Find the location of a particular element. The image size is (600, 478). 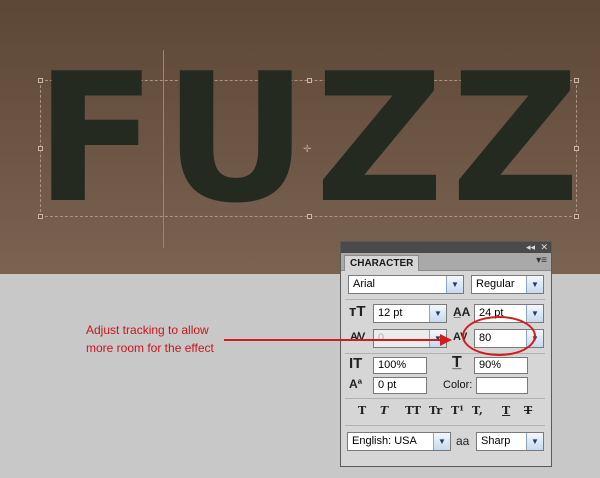

all-caps-button: TT is located at coordinates (413, 410).